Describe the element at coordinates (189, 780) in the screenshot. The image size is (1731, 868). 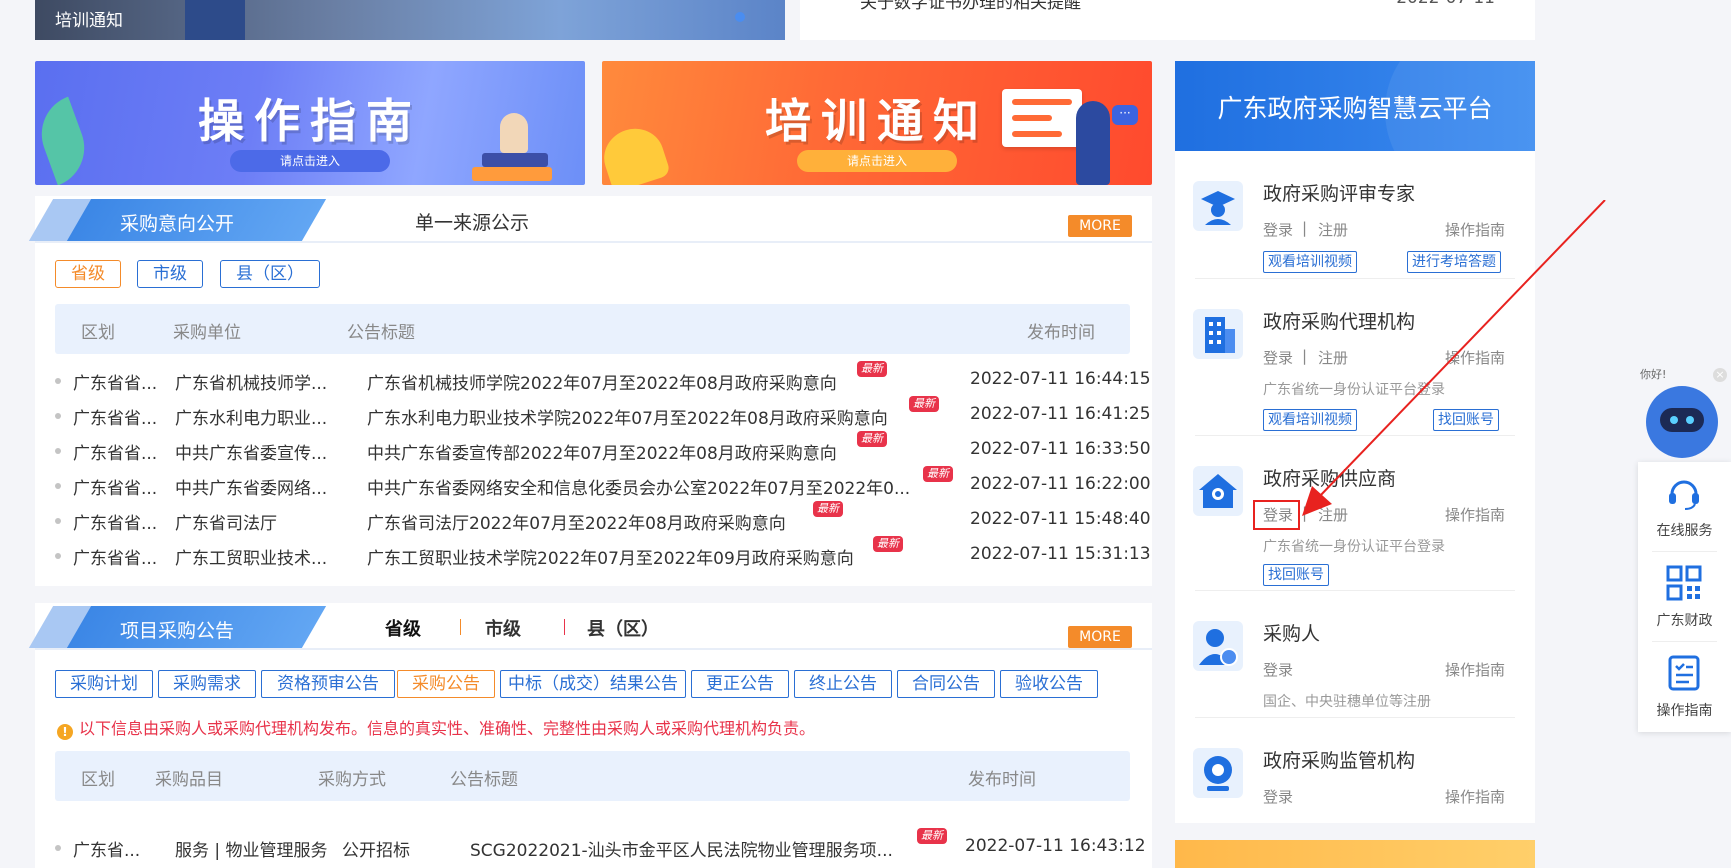
I see `col-item: 采购品目` at that location.